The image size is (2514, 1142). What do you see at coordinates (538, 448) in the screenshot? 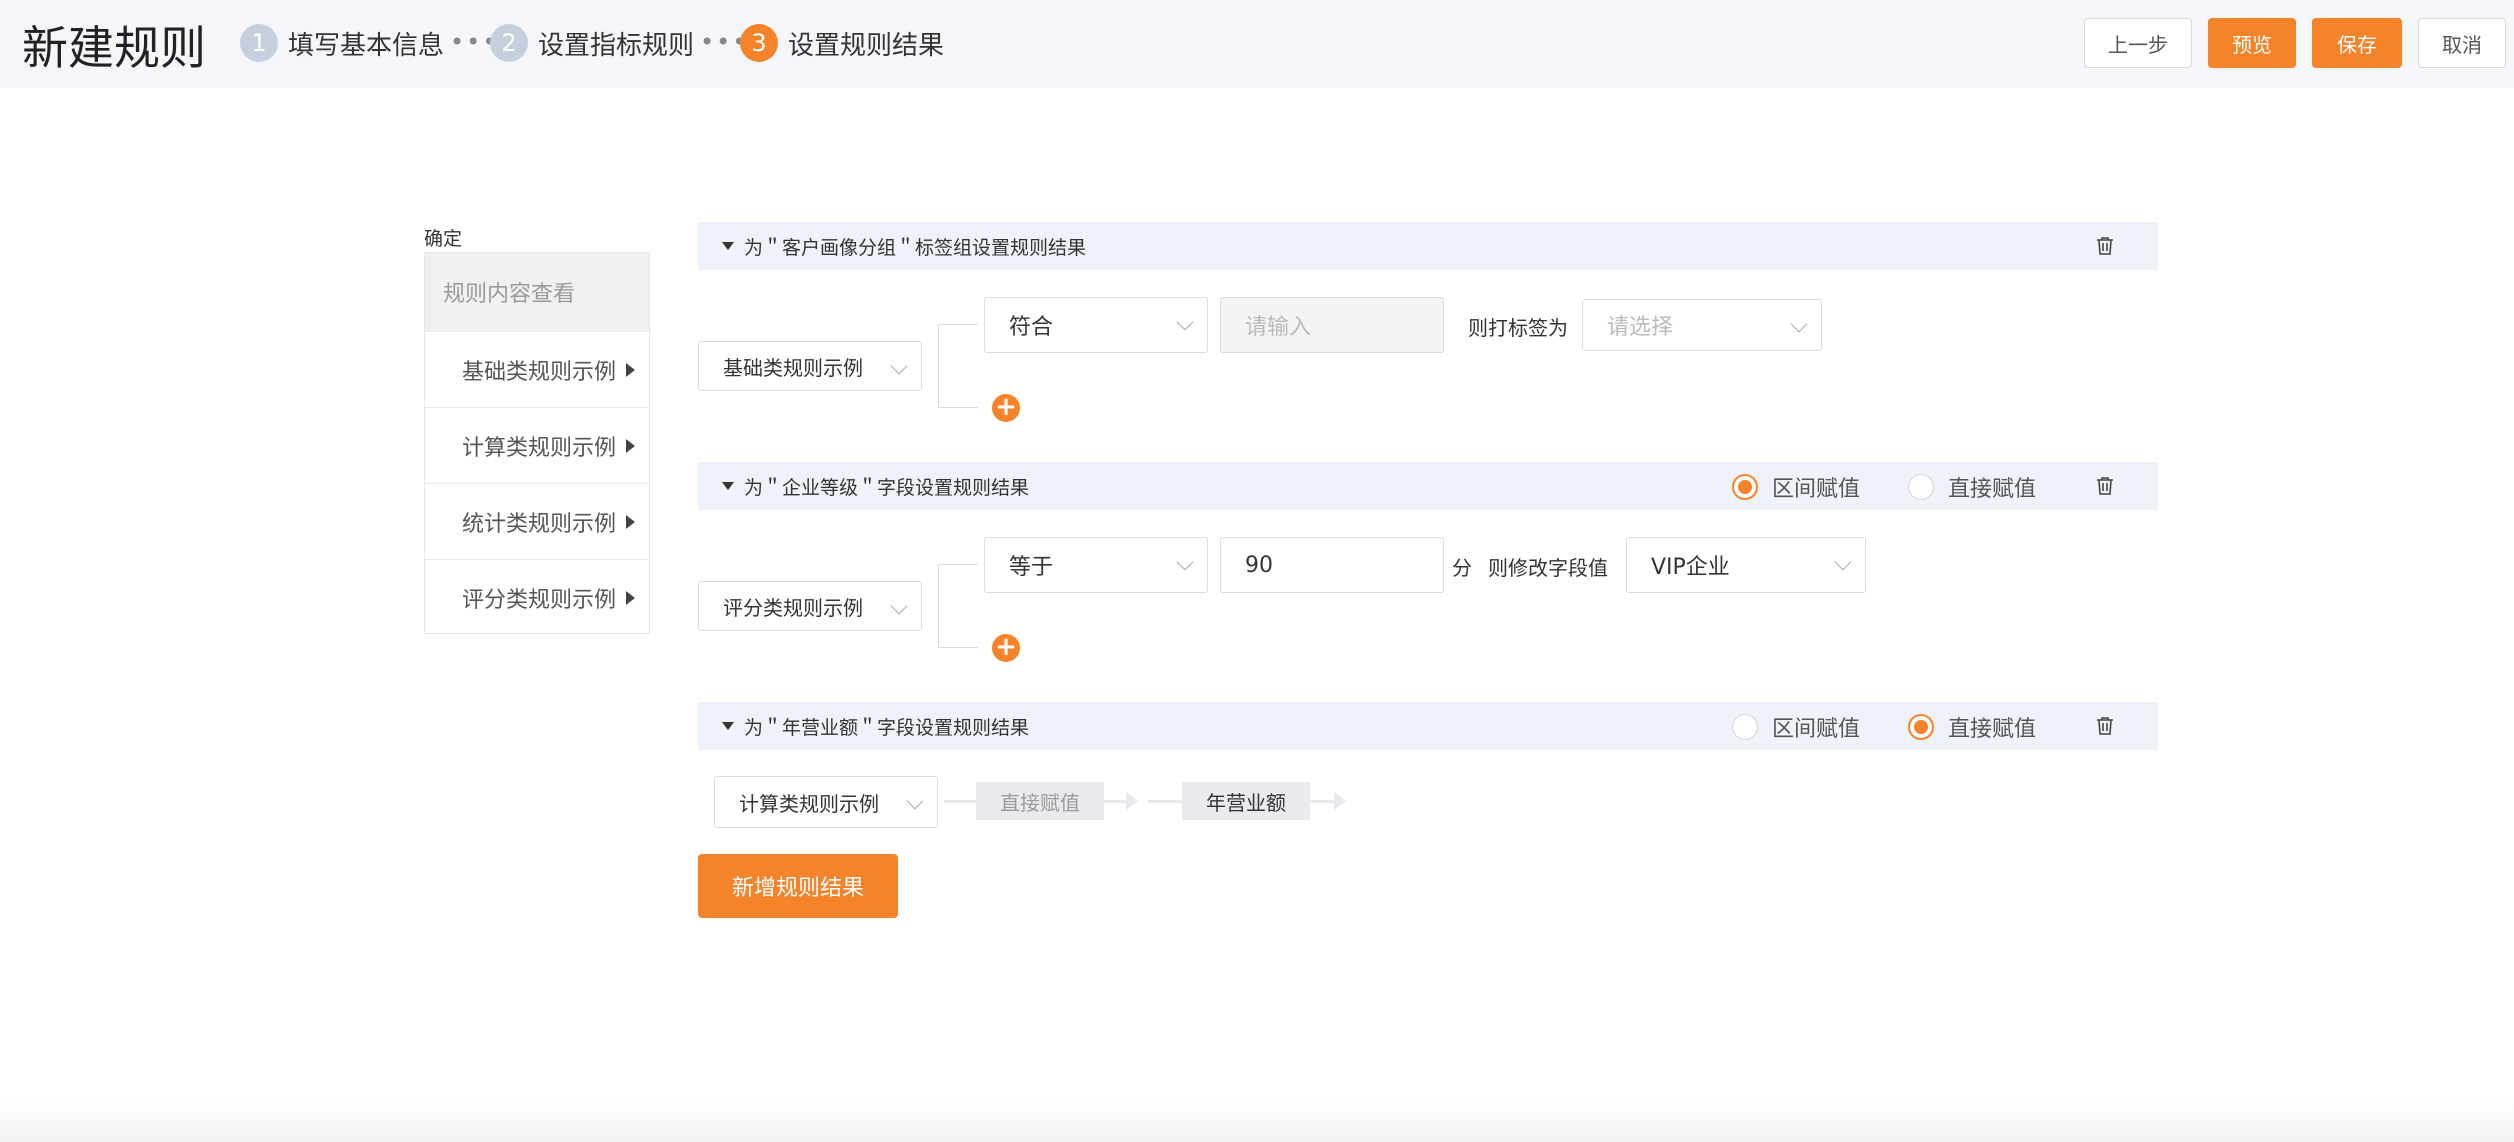
I see `sidebar-item-label: 计算类规则示例` at bounding box center [538, 448].